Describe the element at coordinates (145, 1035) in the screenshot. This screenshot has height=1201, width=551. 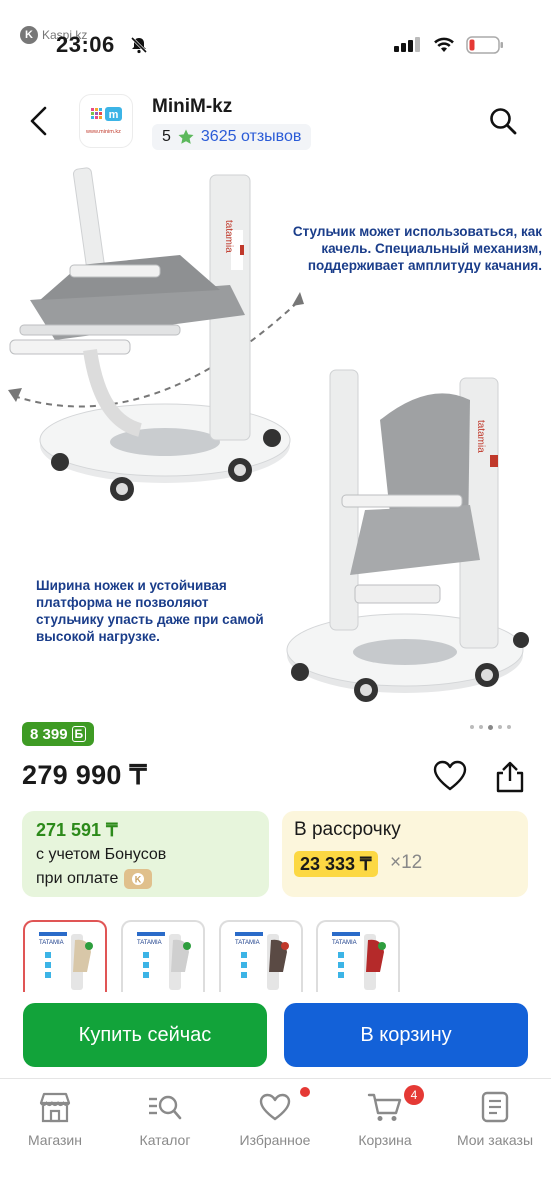
I see `buy-now-button: Купить сейчас` at that location.